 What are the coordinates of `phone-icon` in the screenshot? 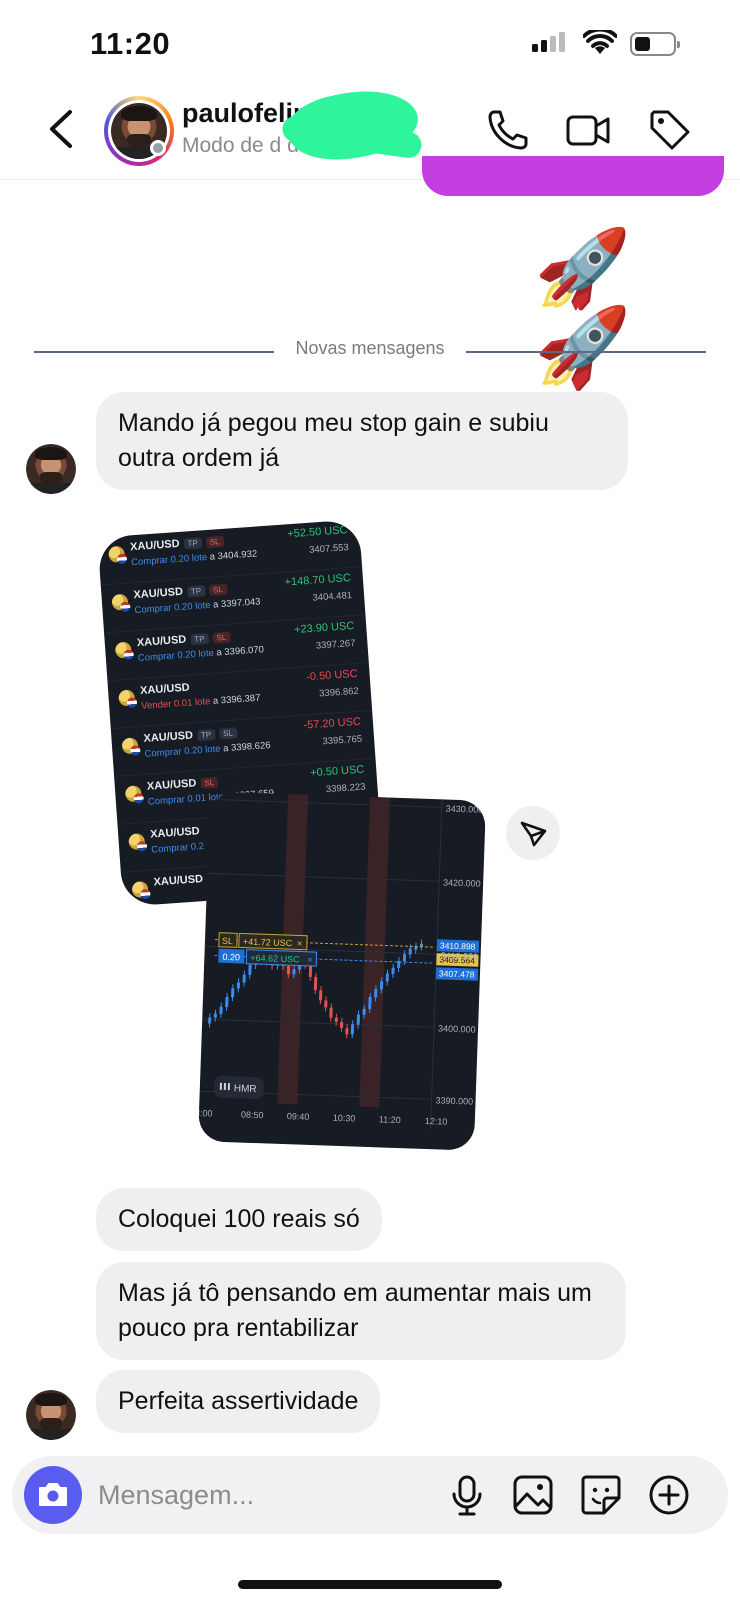 It's located at (508, 130).